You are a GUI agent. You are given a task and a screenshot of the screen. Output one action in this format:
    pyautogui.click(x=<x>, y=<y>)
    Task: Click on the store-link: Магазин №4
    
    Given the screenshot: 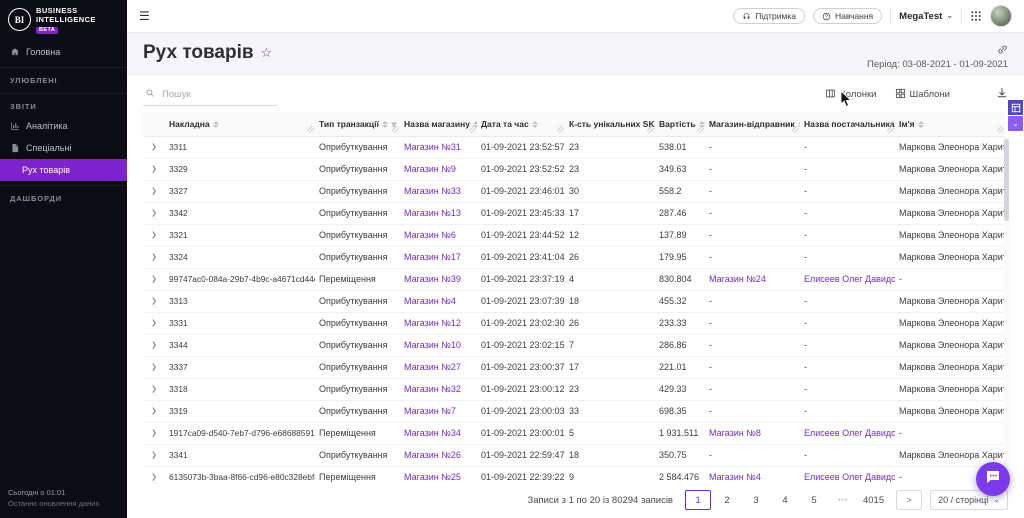 What is the action you would take?
    pyautogui.click(x=430, y=301)
    